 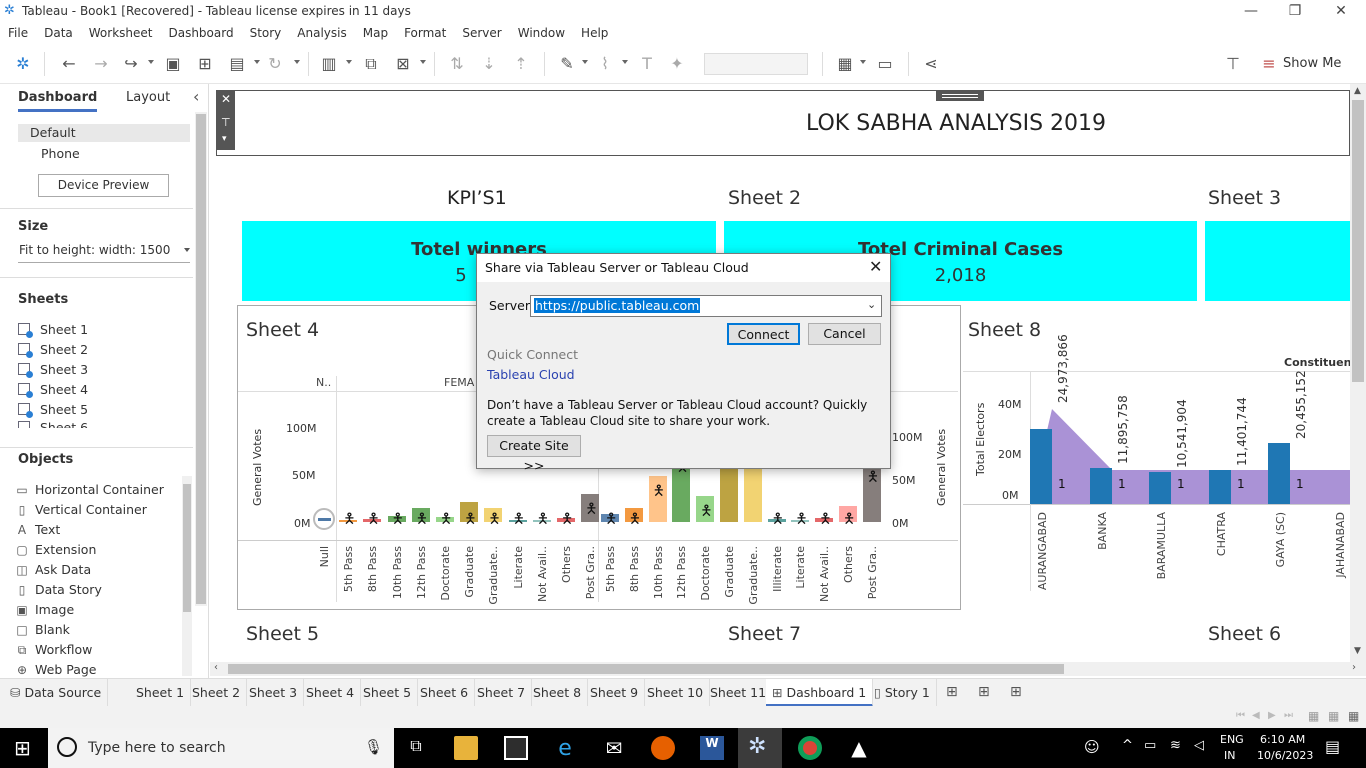 What do you see at coordinates (902, 693) in the screenshot?
I see `tab-story1: ▯ Story 1` at bounding box center [902, 693].